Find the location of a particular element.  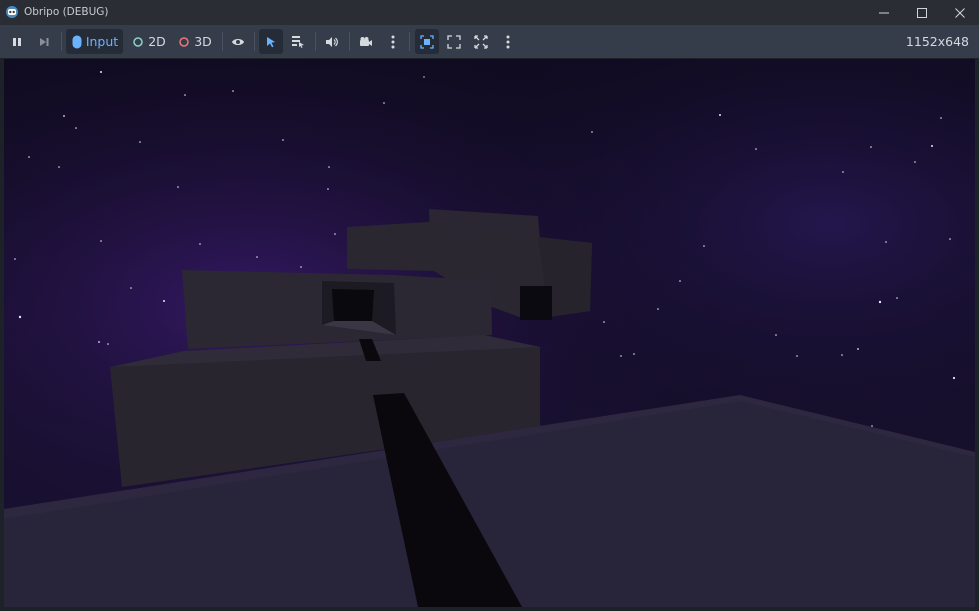

fullscreen-icon is located at coordinates (481, 41).